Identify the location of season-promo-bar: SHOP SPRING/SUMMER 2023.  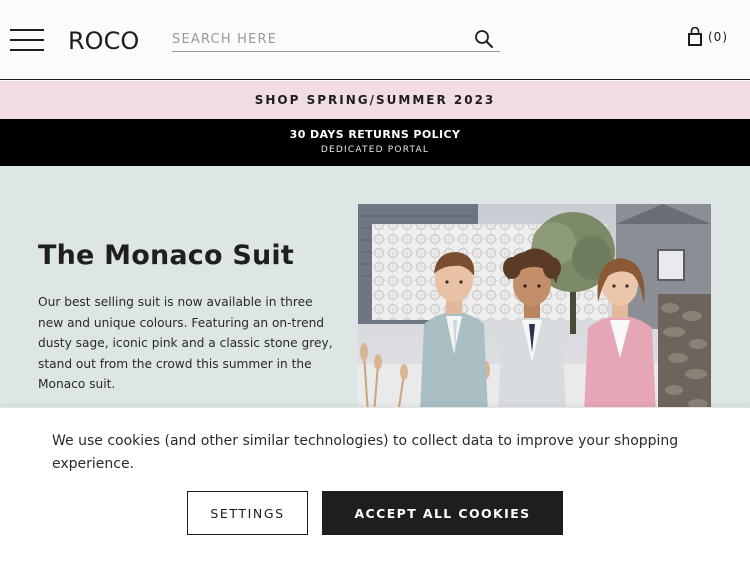
(375, 100).